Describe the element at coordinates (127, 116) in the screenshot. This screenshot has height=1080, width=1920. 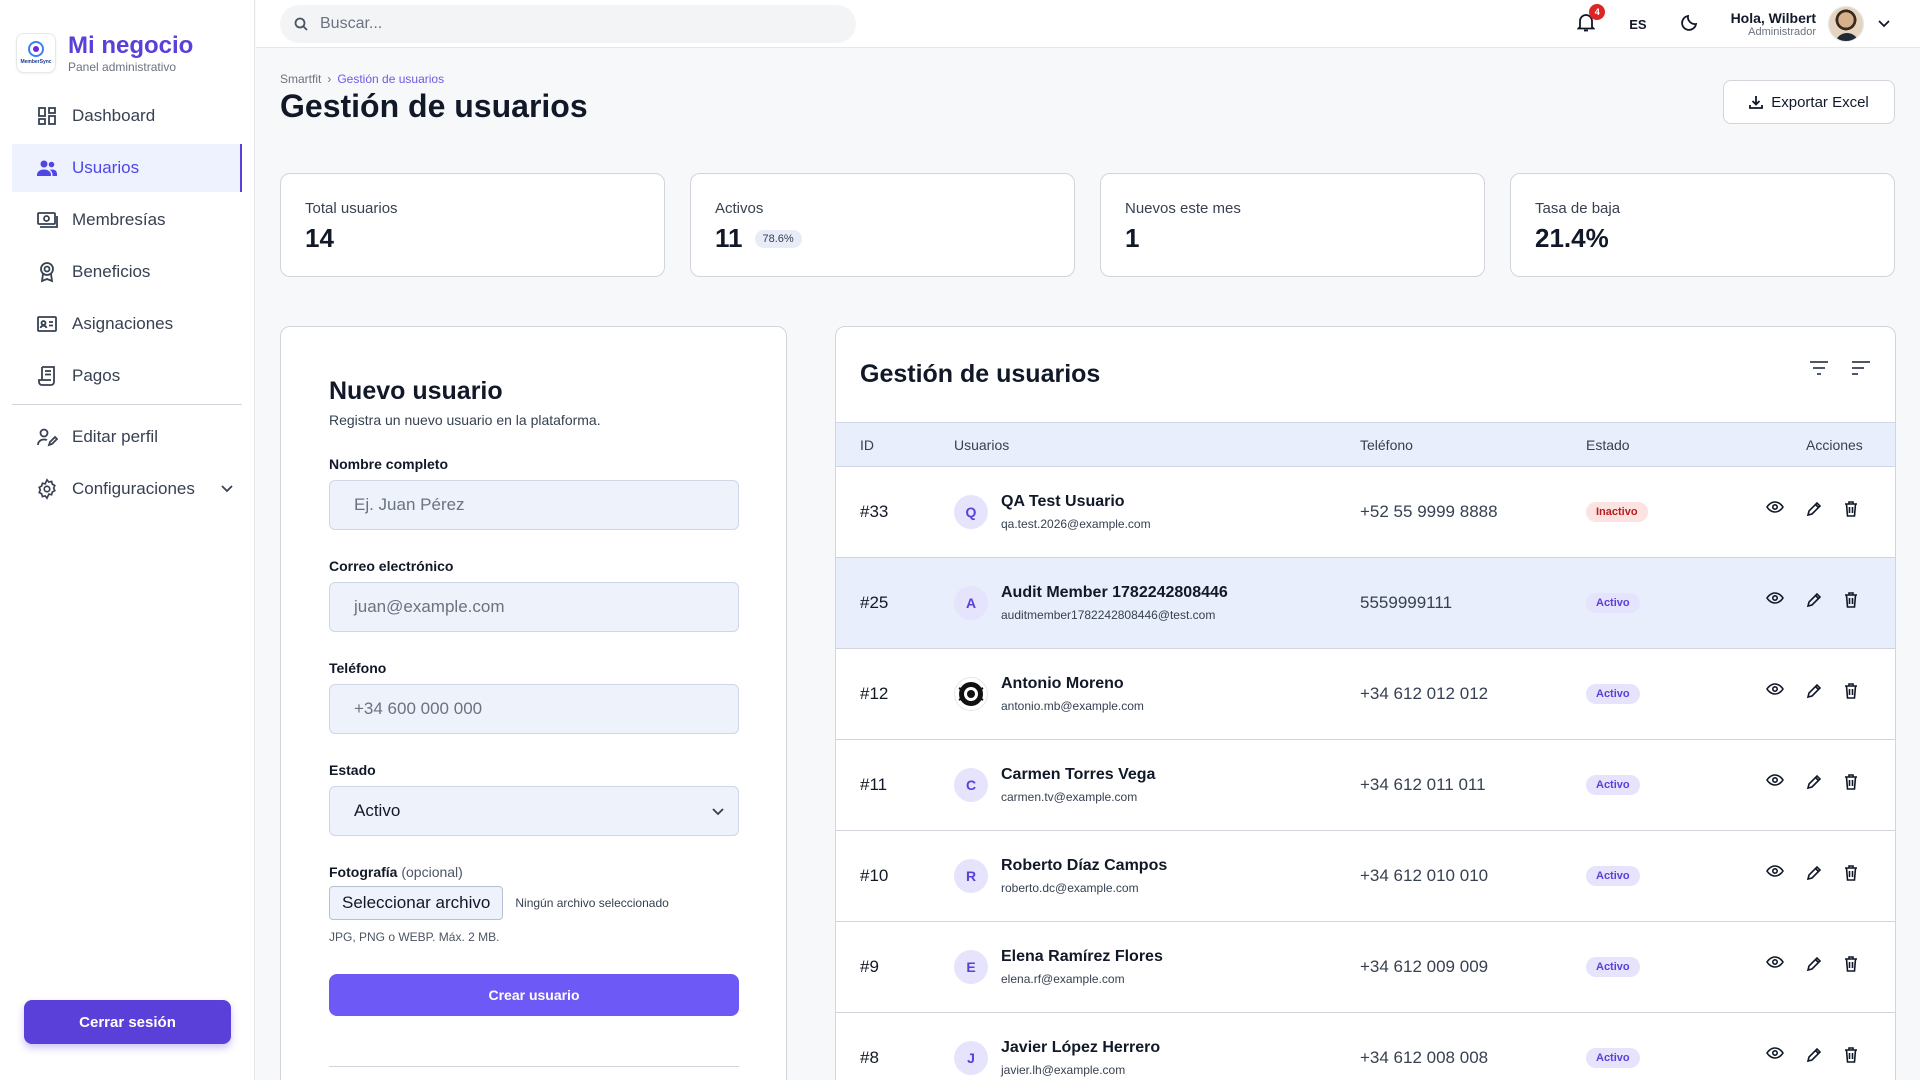
I see `sidebar-item-dashboard: Dashboard` at that location.